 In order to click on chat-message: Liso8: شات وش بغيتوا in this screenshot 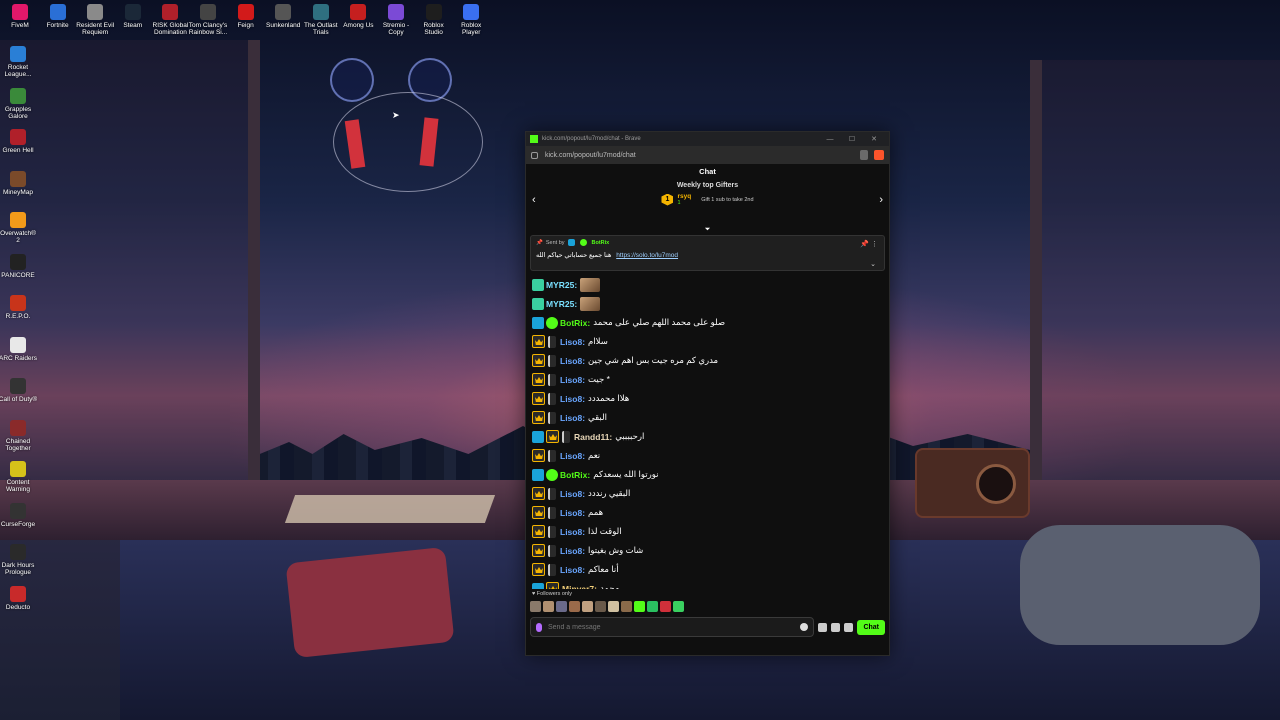, I will do `click(707, 550)`.